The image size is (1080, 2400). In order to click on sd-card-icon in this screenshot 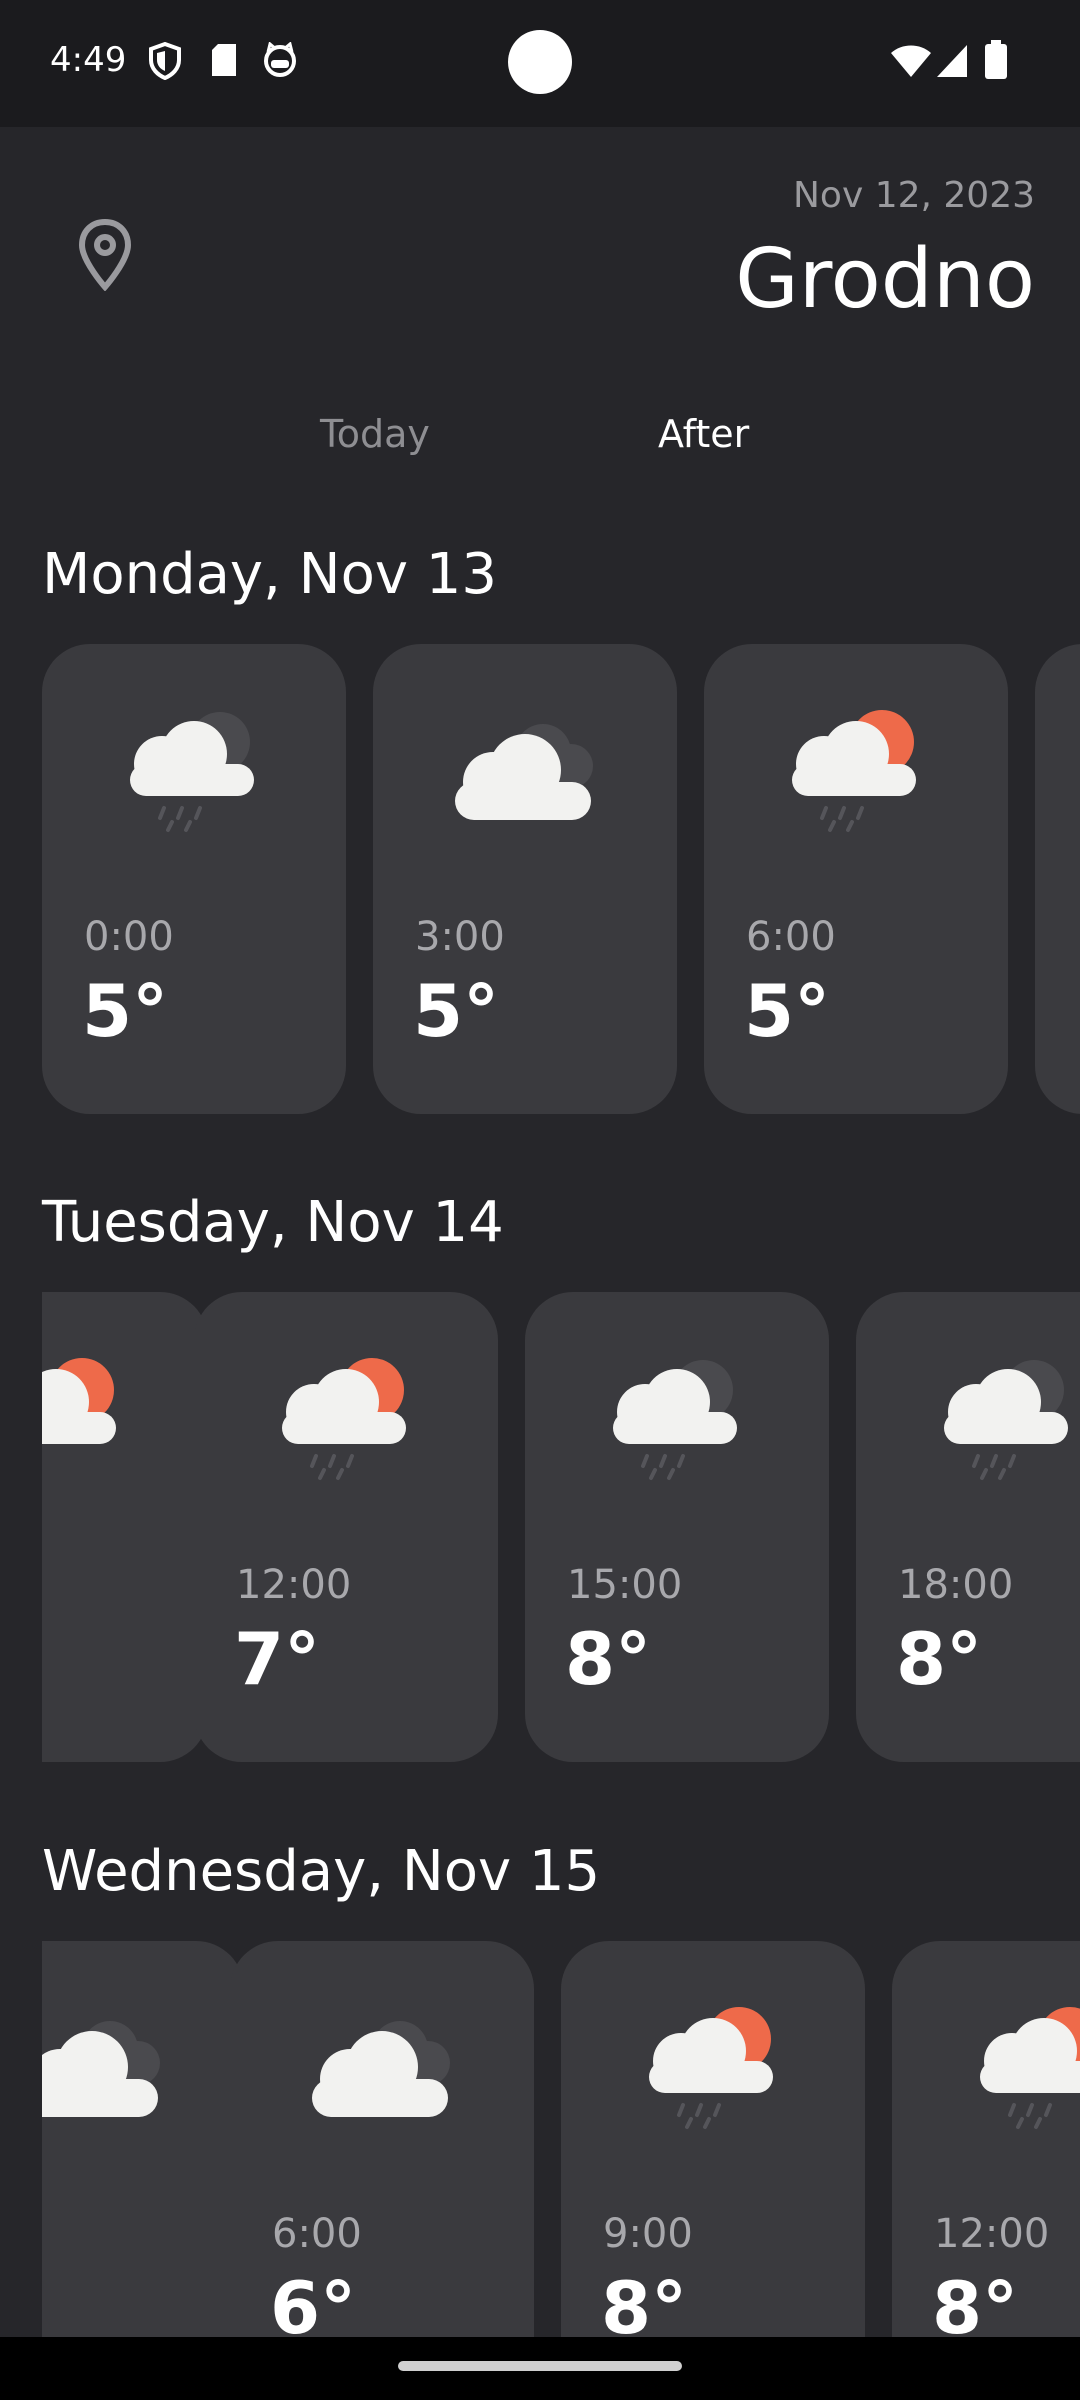, I will do `click(224, 60)`.